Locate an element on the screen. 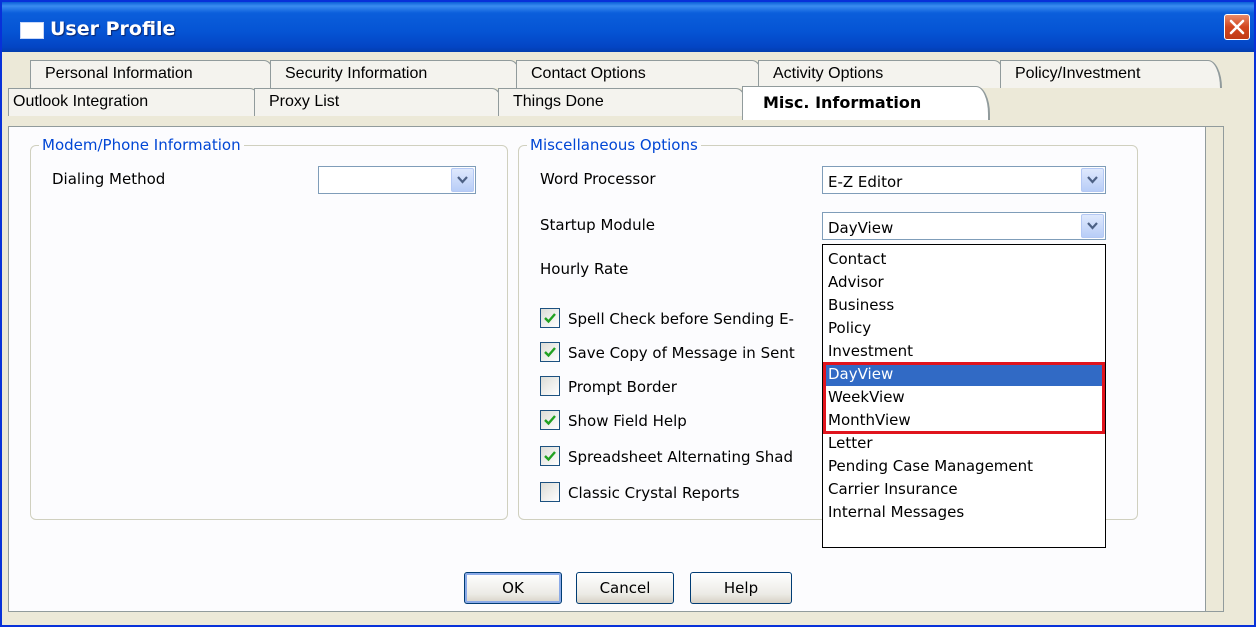 The image size is (1256, 627). tab-security-information: Security Information is located at coordinates (397, 74).